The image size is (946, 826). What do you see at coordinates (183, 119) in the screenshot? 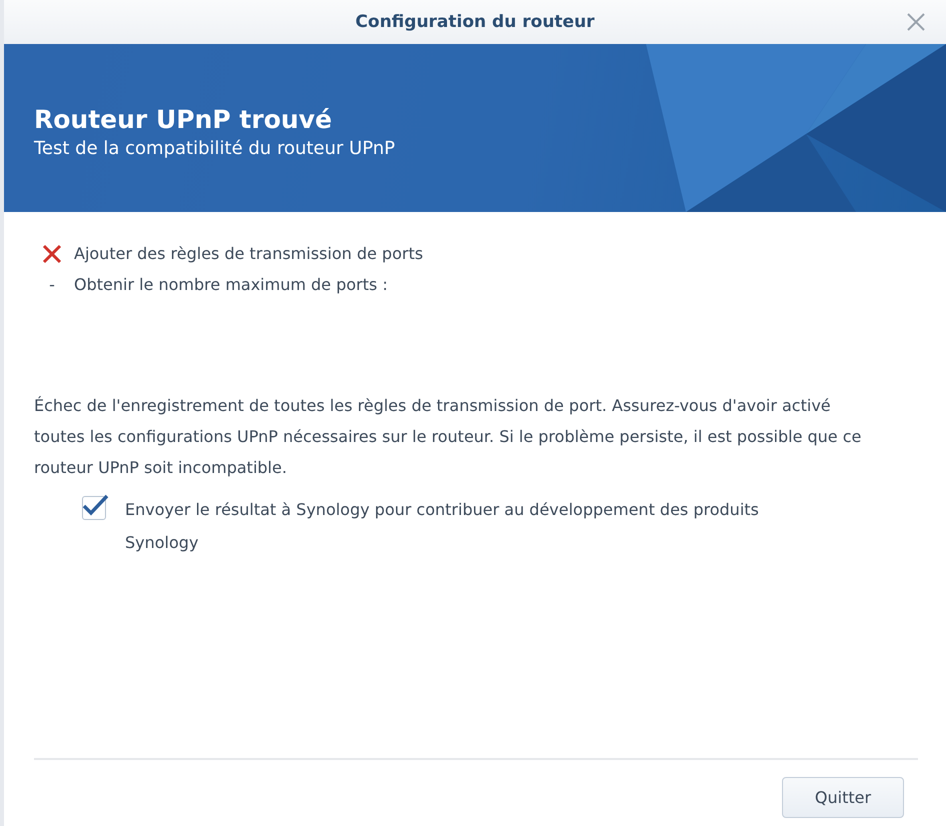
I see `banner-title: Routeur UPnP trouvé` at bounding box center [183, 119].